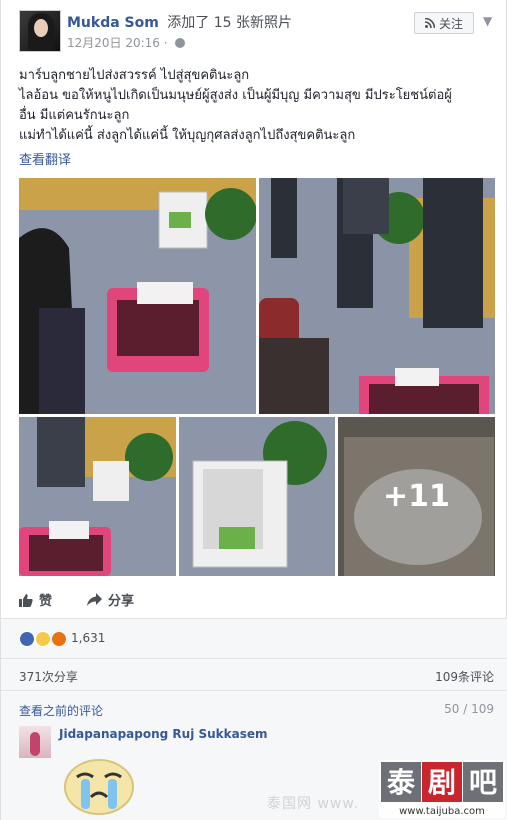 The height and width of the screenshot is (820, 507). What do you see at coordinates (254, 706) in the screenshot?
I see `previous-comments-bar: 查看之前的评论 50 / 109` at bounding box center [254, 706].